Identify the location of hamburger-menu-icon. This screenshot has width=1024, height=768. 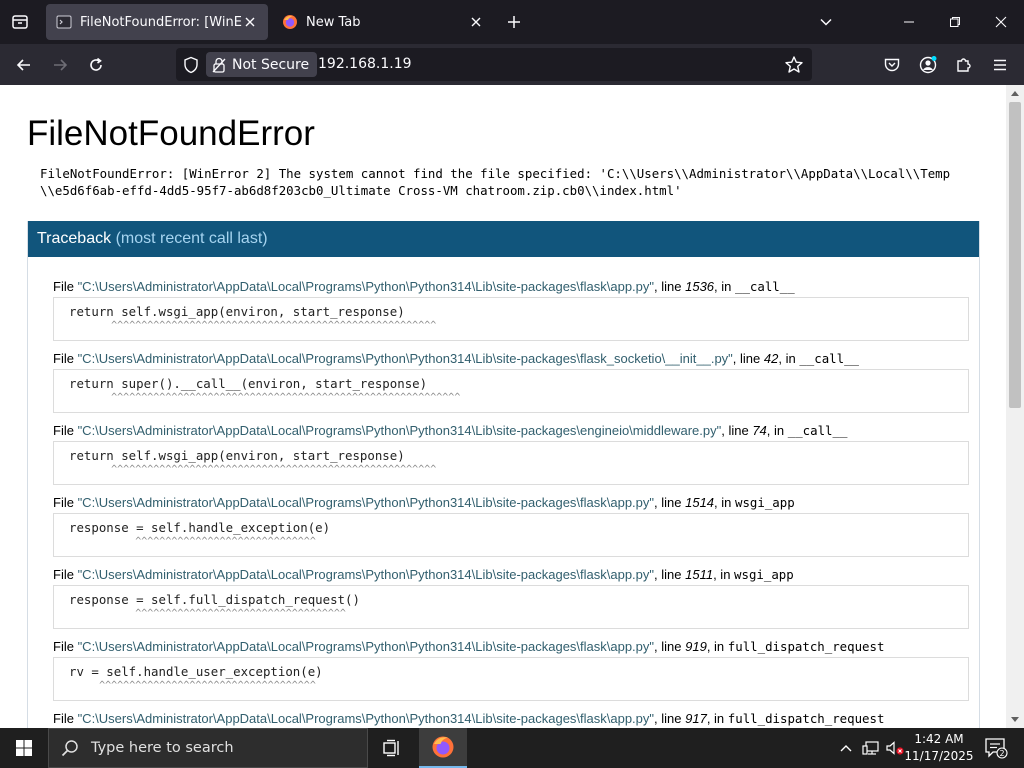
(1000, 65).